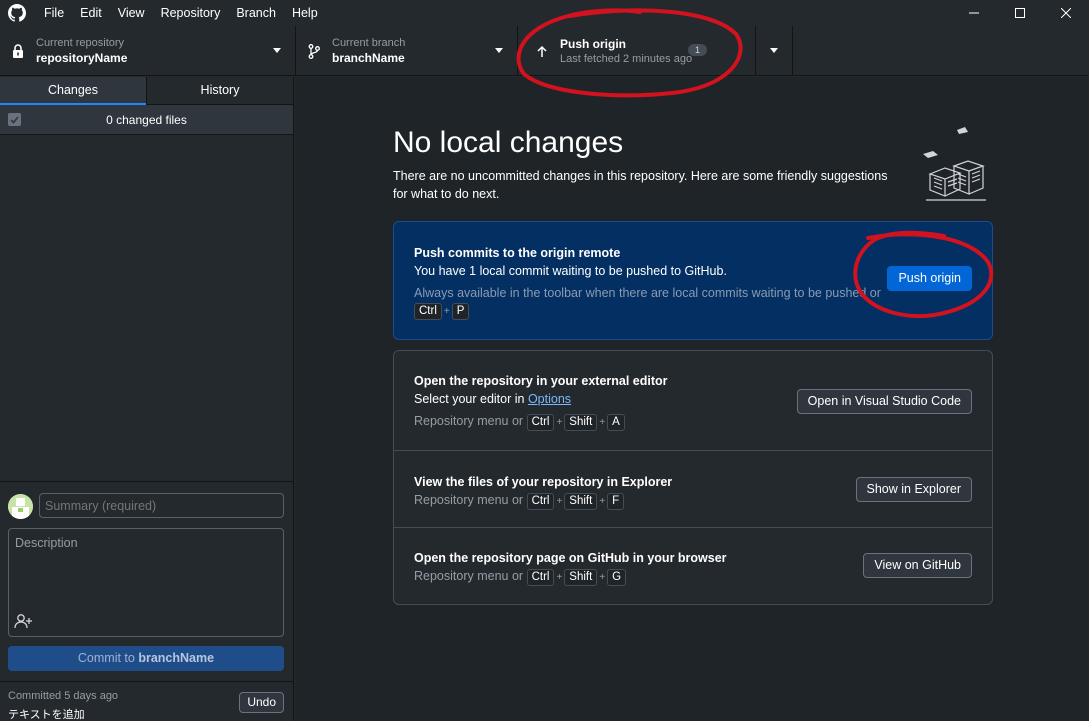 The image size is (1089, 721). What do you see at coordinates (24, 621) in the screenshot?
I see `add-coauthor-icon` at bounding box center [24, 621].